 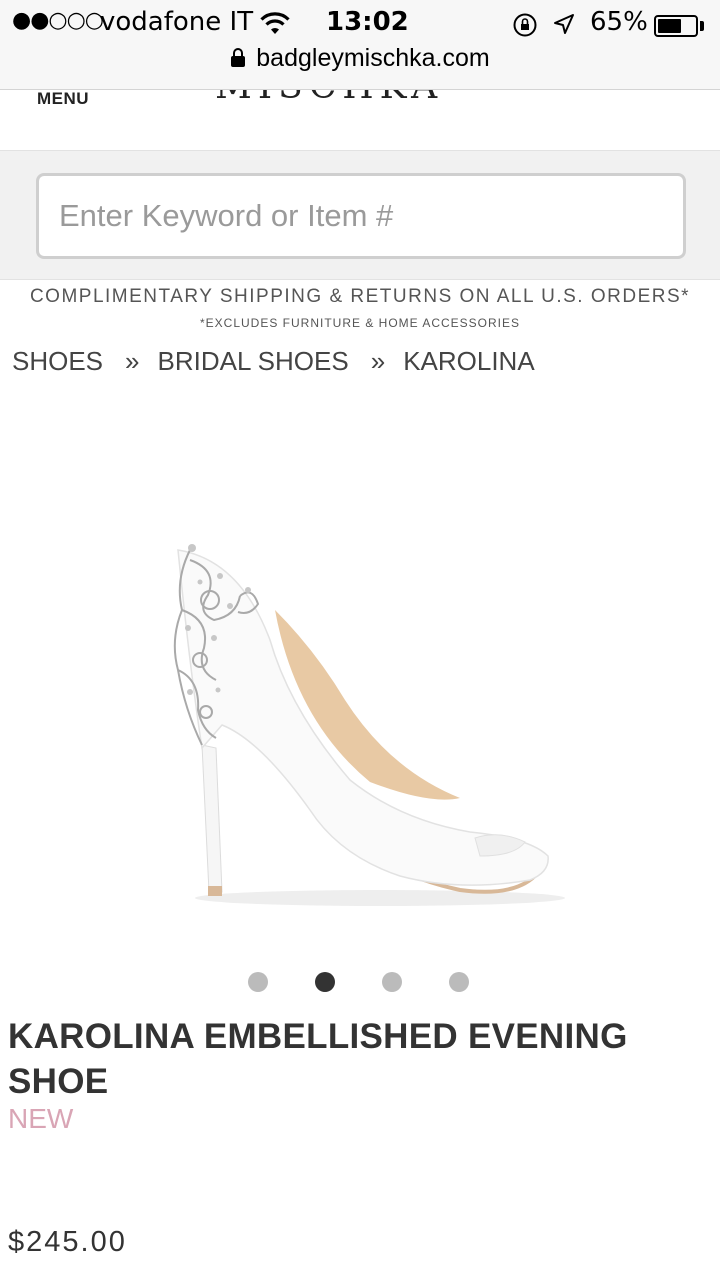 What do you see at coordinates (525, 25) in the screenshot?
I see `rotation-lock-icon` at bounding box center [525, 25].